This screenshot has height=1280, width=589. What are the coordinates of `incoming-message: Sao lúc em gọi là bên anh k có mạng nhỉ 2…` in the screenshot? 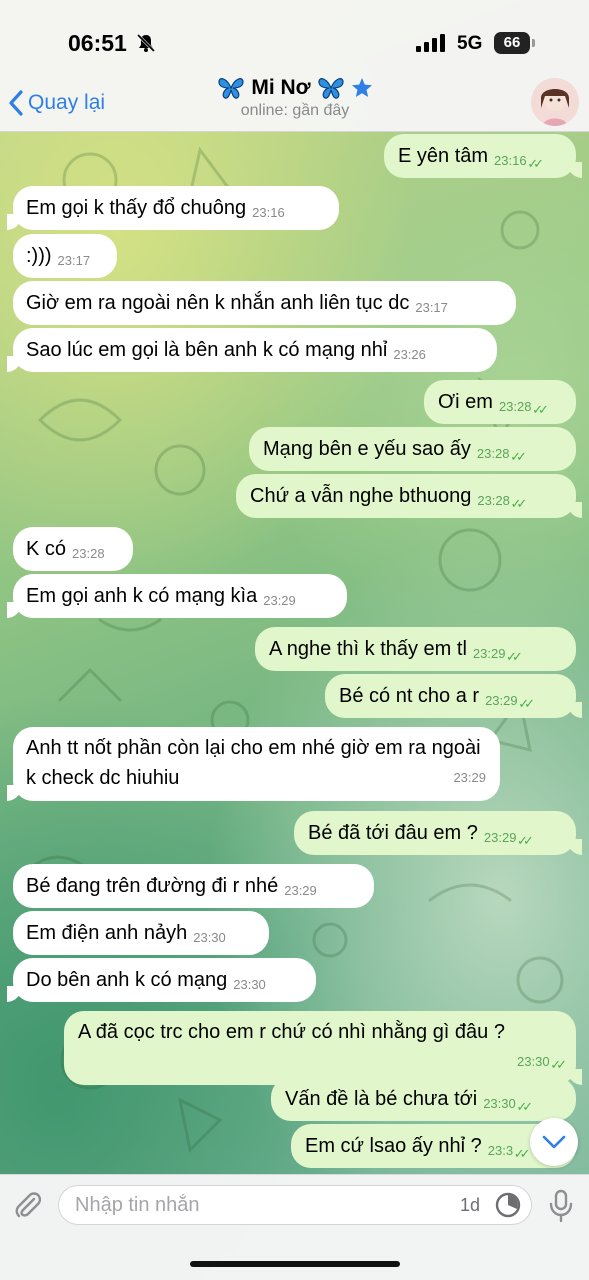 It's located at (252, 350).